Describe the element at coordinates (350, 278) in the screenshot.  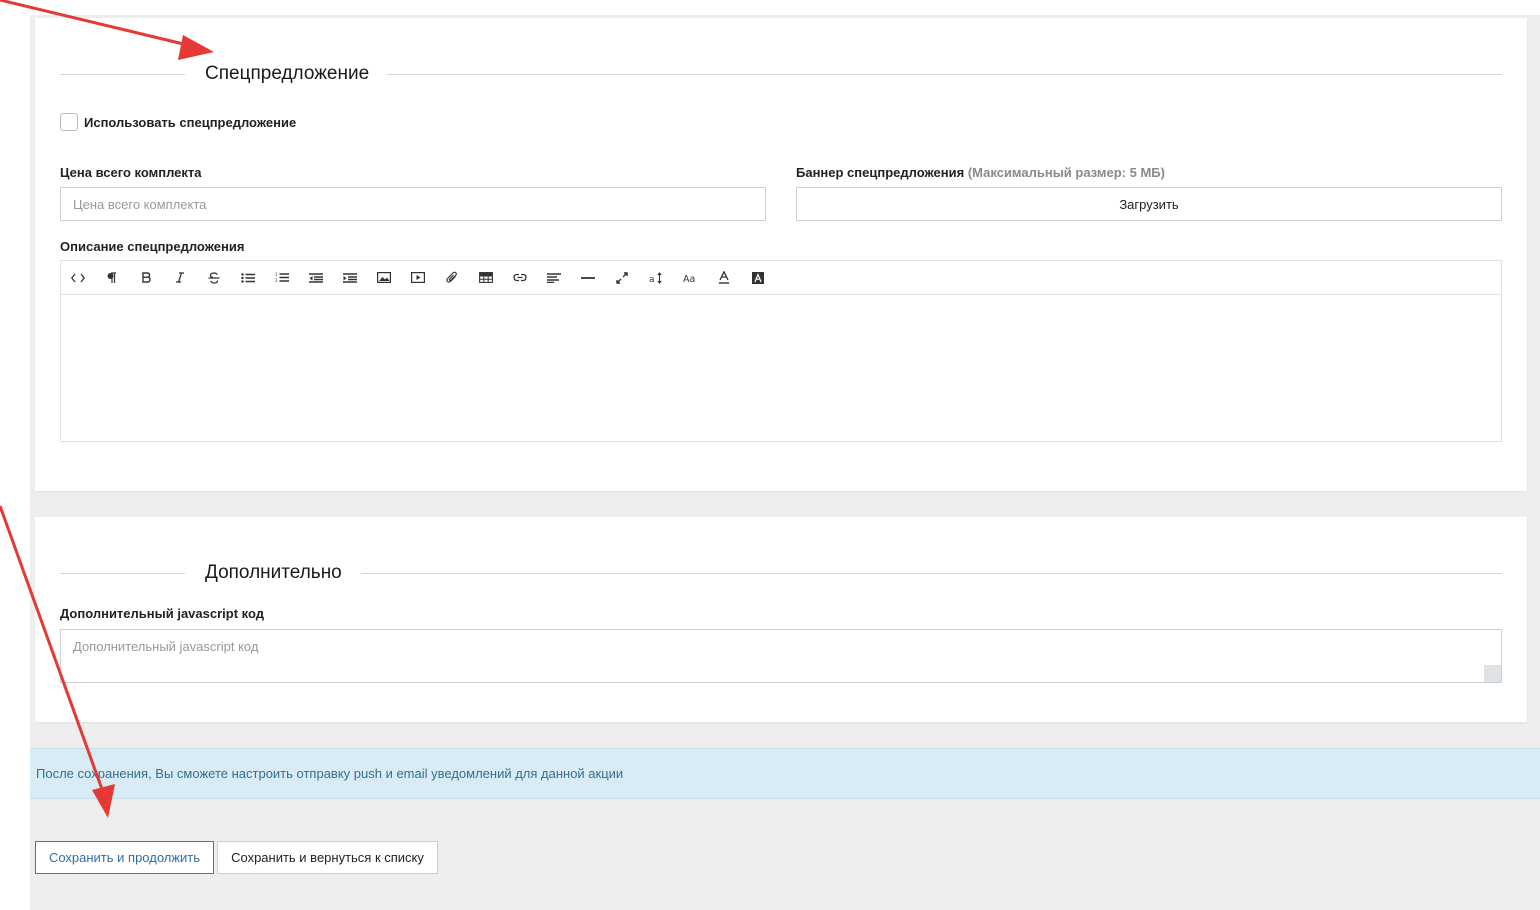
I see `indent-icon` at that location.